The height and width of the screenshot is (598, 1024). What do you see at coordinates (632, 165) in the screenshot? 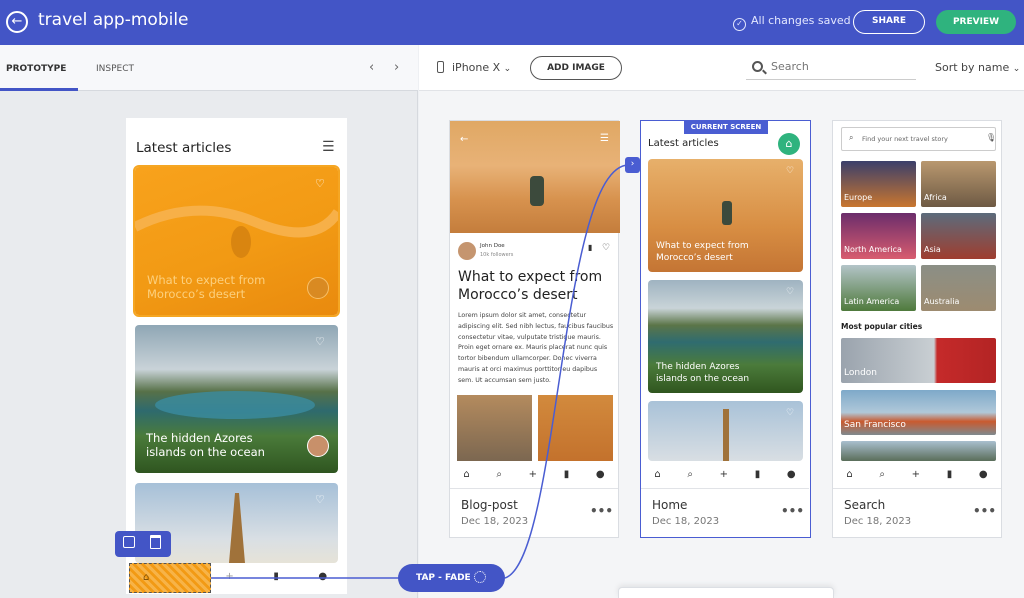
I see `link-target-arrow-icon: ›` at bounding box center [632, 165].